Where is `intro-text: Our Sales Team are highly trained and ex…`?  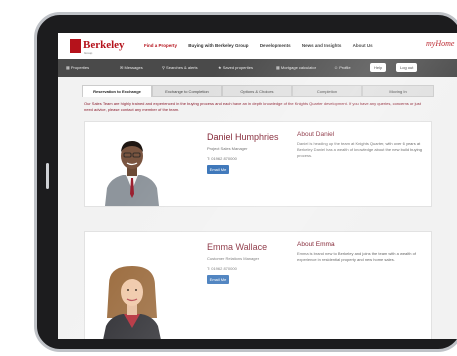
intro-text: Our Sales Team are highly trained and ex… is located at coordinates (252, 106).